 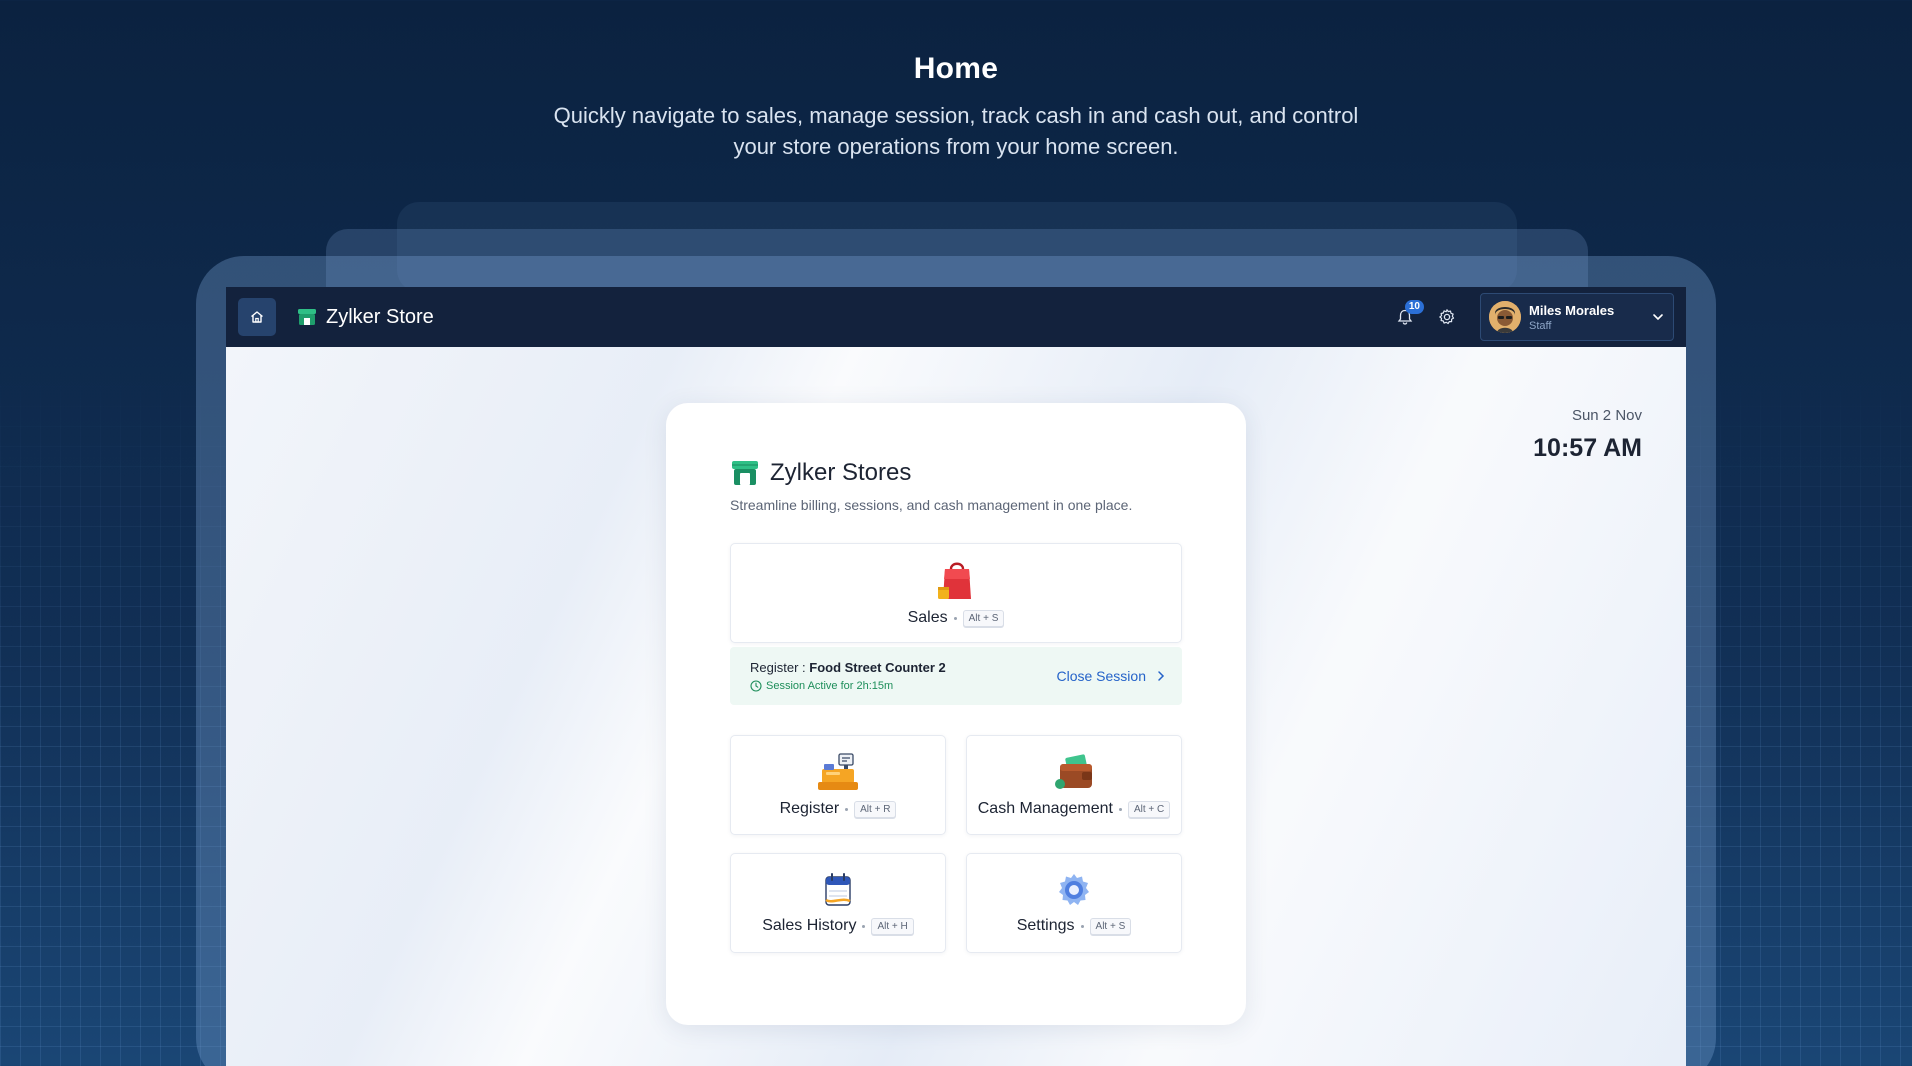 What do you see at coordinates (875, 809) in the screenshot?
I see `register-shortcut: Alt + R` at bounding box center [875, 809].